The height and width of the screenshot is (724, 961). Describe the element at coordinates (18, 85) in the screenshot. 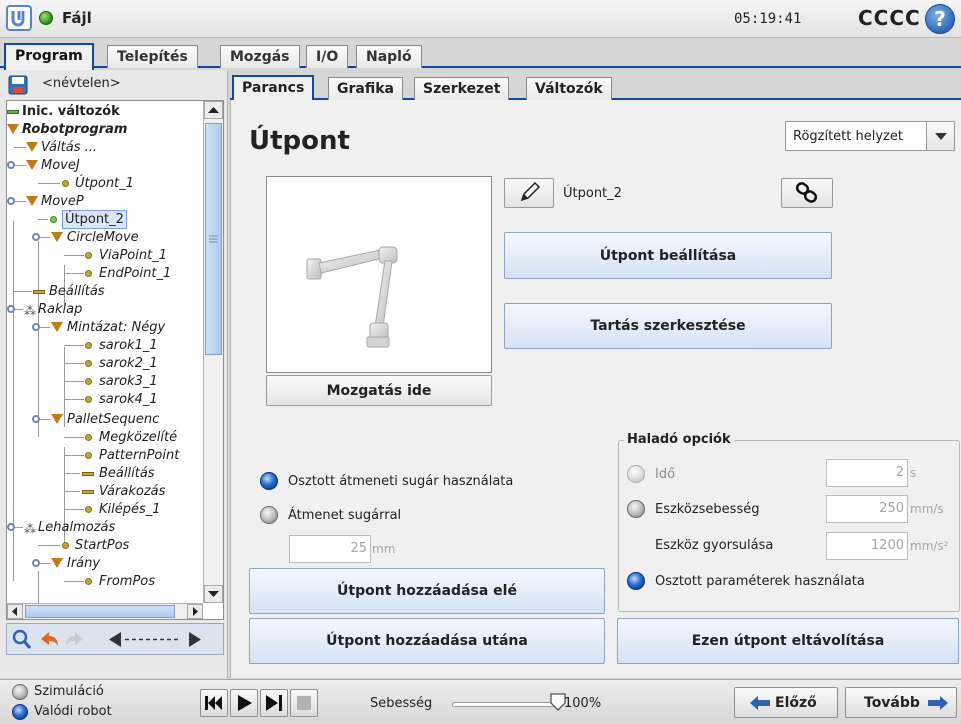

I see `save-icon` at that location.